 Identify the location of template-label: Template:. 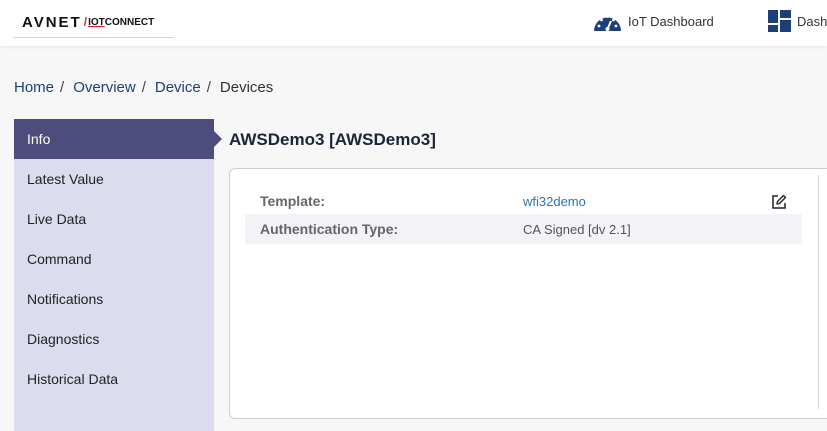
(293, 201).